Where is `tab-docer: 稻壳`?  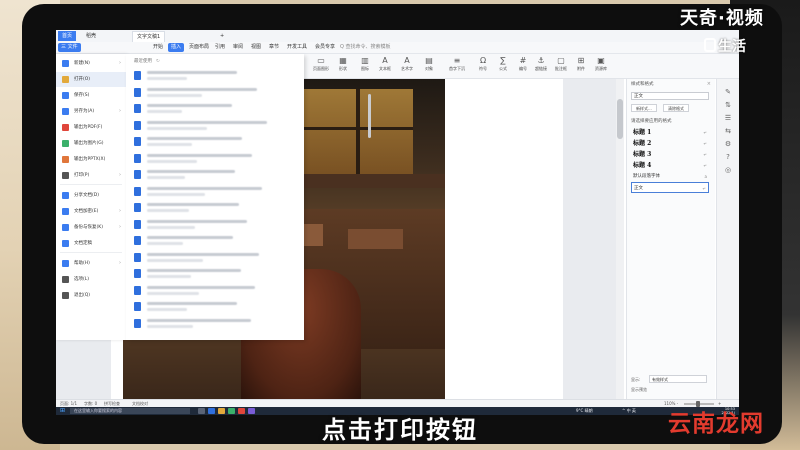 tab-docer: 稻壳 is located at coordinates (91, 36).